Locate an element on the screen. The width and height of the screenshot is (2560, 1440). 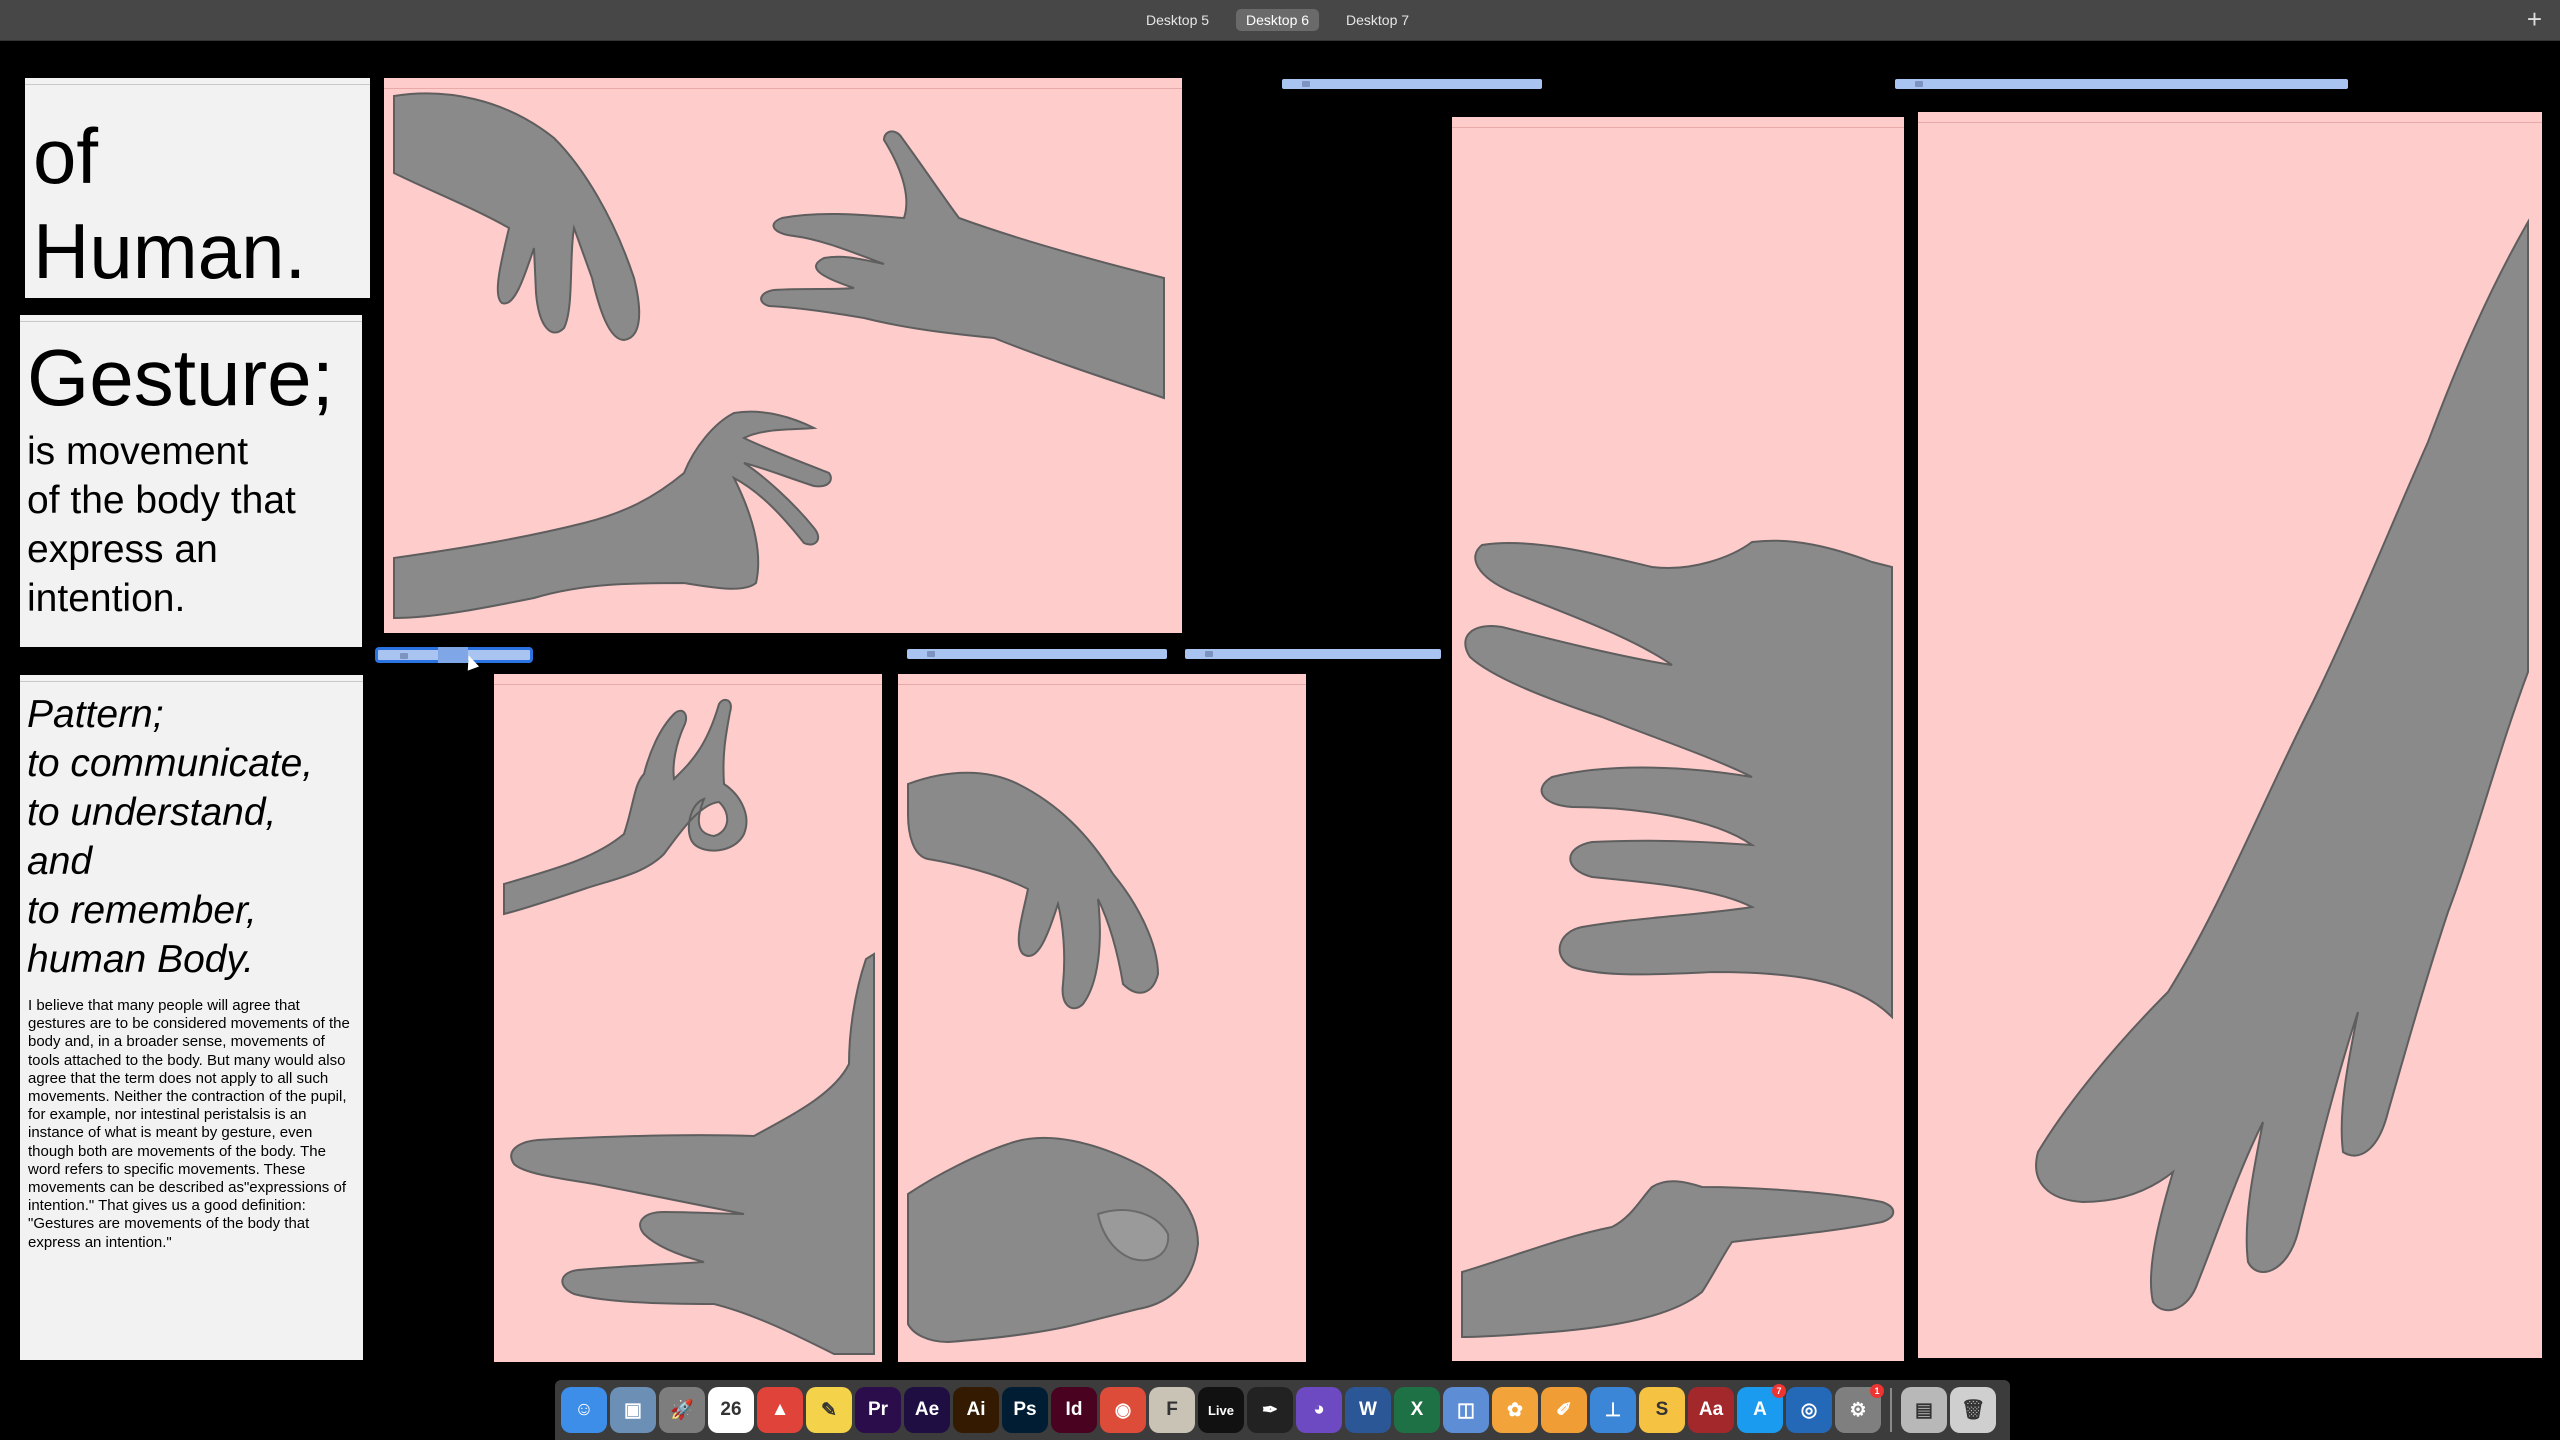
dock-glyph: Ps is located at coordinates (1025, 1409).